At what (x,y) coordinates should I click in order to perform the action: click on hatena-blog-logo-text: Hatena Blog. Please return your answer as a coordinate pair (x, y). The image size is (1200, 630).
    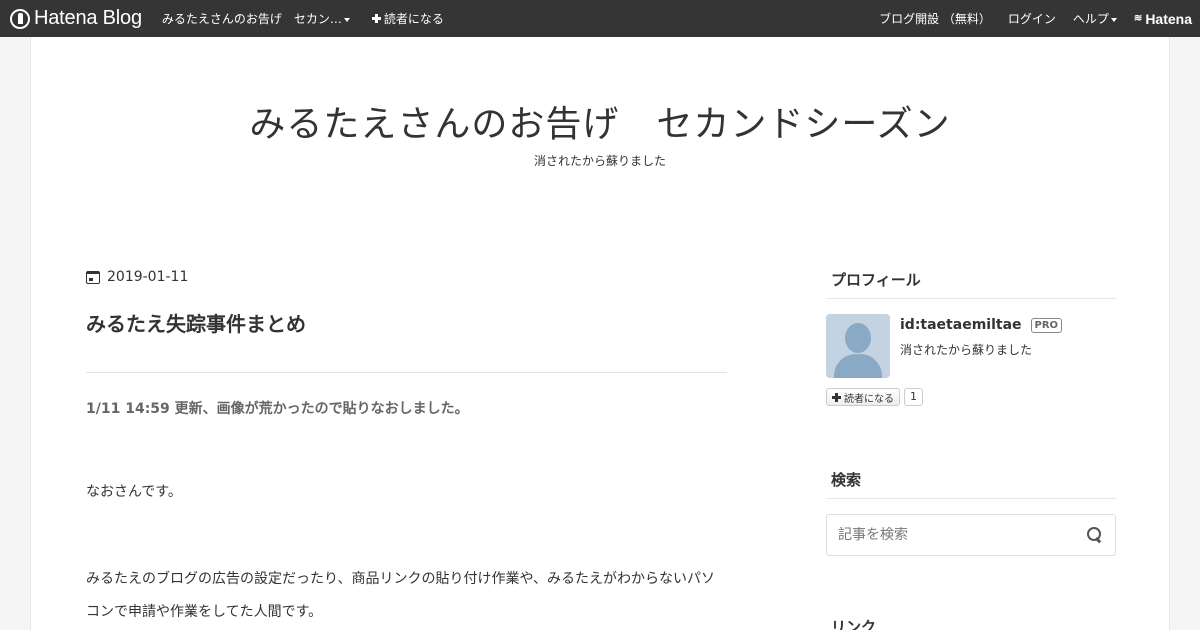
    Looking at the image, I should click on (88, 18).